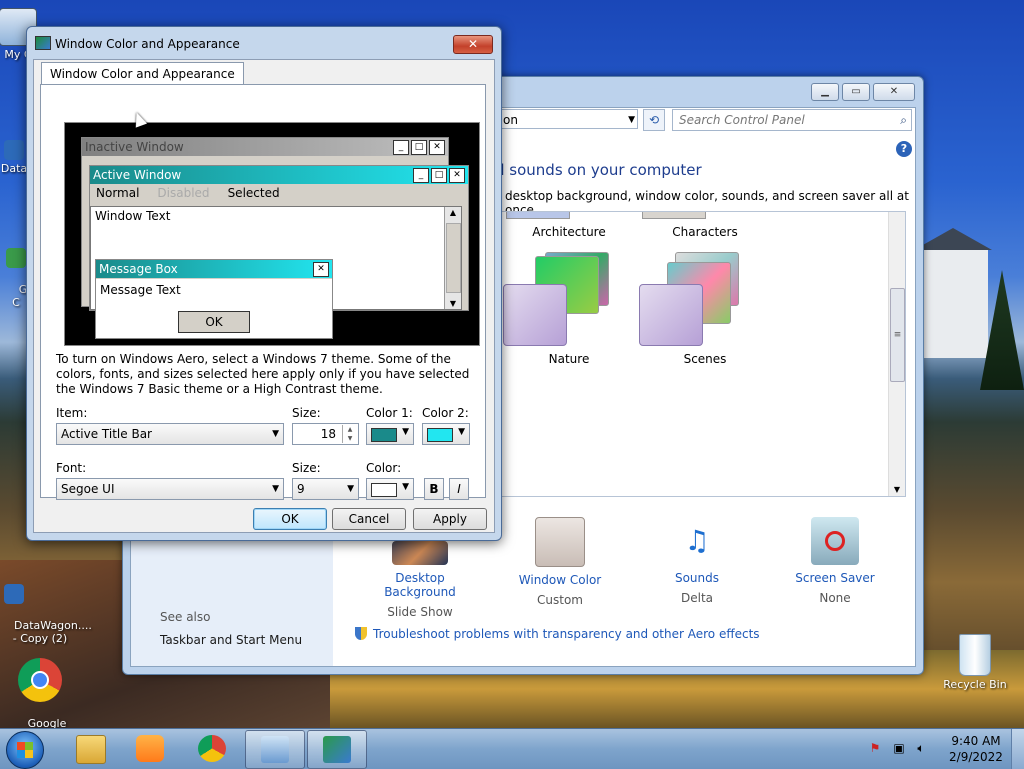  Describe the element at coordinates (696, 598) in the screenshot. I see `sounds-value: Delta` at that location.